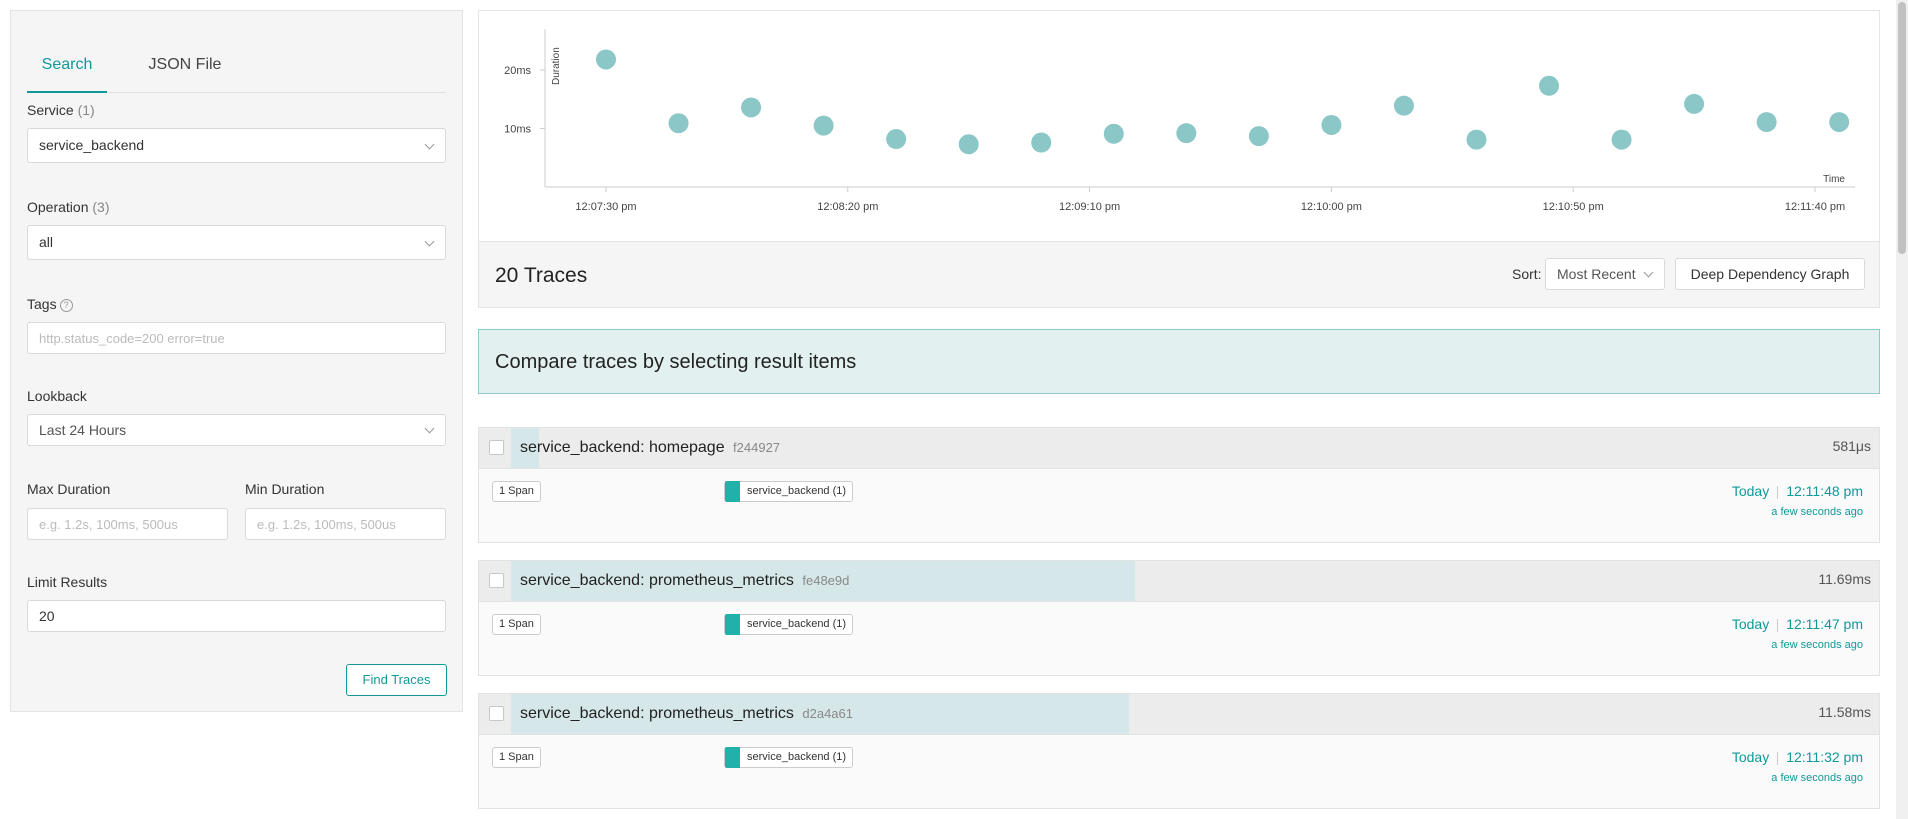  What do you see at coordinates (556, 66) in the screenshot?
I see `y-axis-label: Duration` at bounding box center [556, 66].